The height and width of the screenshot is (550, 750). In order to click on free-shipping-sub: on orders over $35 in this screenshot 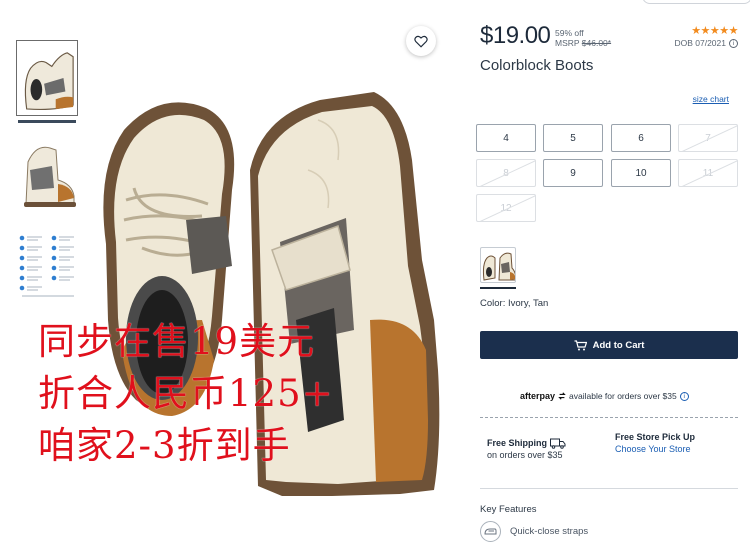, I will do `click(525, 455)`.